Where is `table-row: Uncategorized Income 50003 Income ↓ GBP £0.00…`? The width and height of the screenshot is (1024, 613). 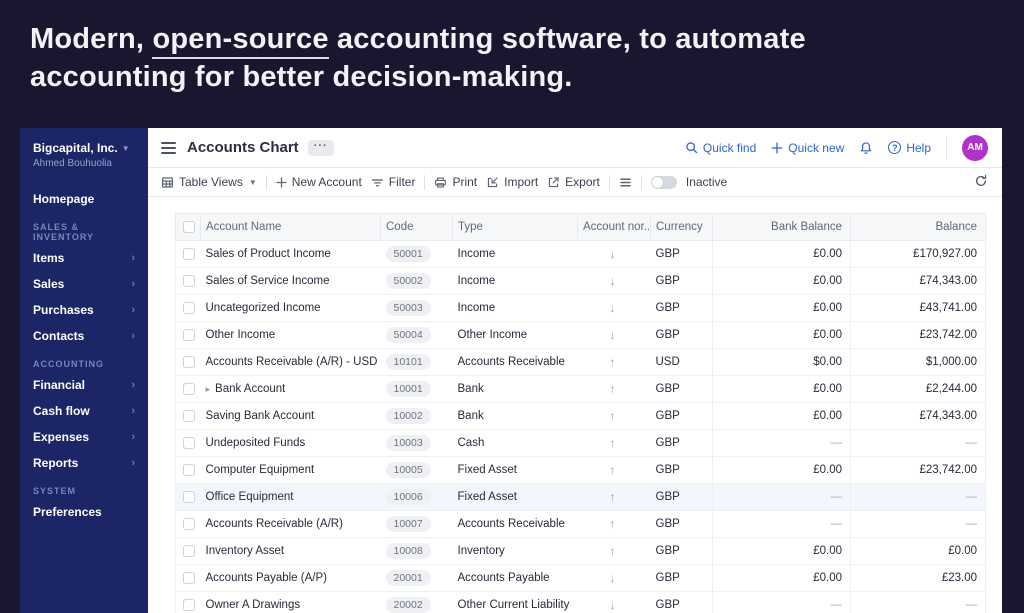 table-row: Uncategorized Income 50003 Income ↓ GBP £0.00… is located at coordinates (580, 308).